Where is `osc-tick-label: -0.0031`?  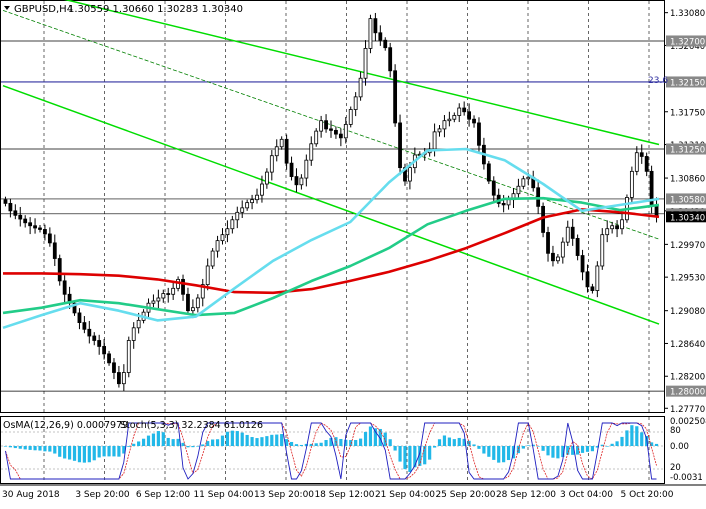
osc-tick-label: -0.0031 is located at coordinates (686, 478).